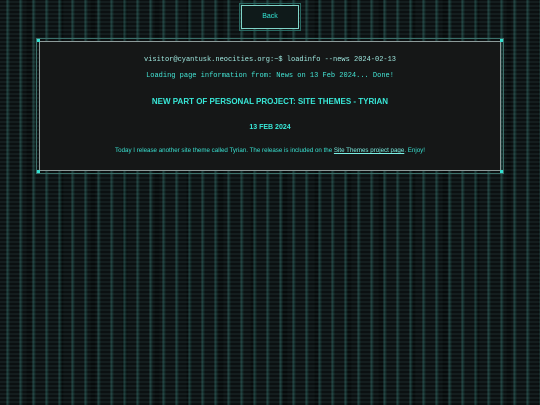  I want to click on back-button: Back, so click(270, 17).